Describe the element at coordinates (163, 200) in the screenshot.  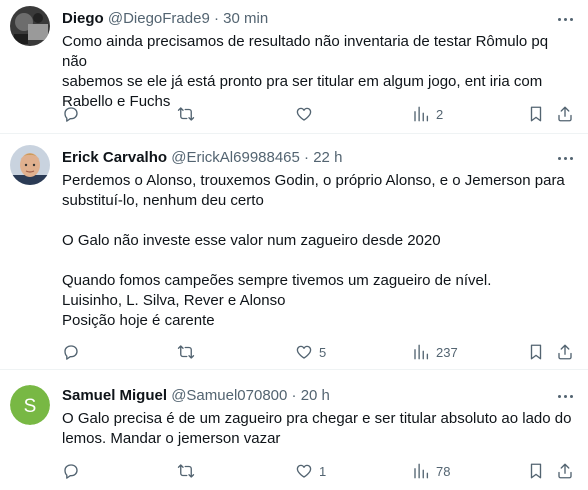
I see `tweet-line: substituí-lo, nenhum deu certo` at that location.